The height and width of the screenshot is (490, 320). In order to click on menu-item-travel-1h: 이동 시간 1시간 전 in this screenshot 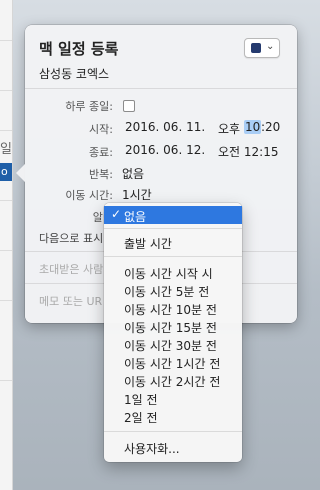, I will do `click(173, 362)`.